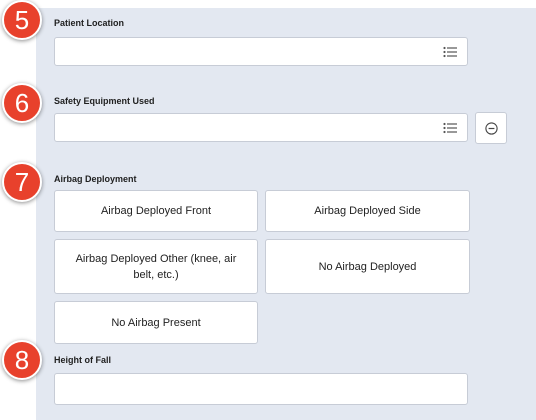  I want to click on patient-location-field, so click(261, 51).